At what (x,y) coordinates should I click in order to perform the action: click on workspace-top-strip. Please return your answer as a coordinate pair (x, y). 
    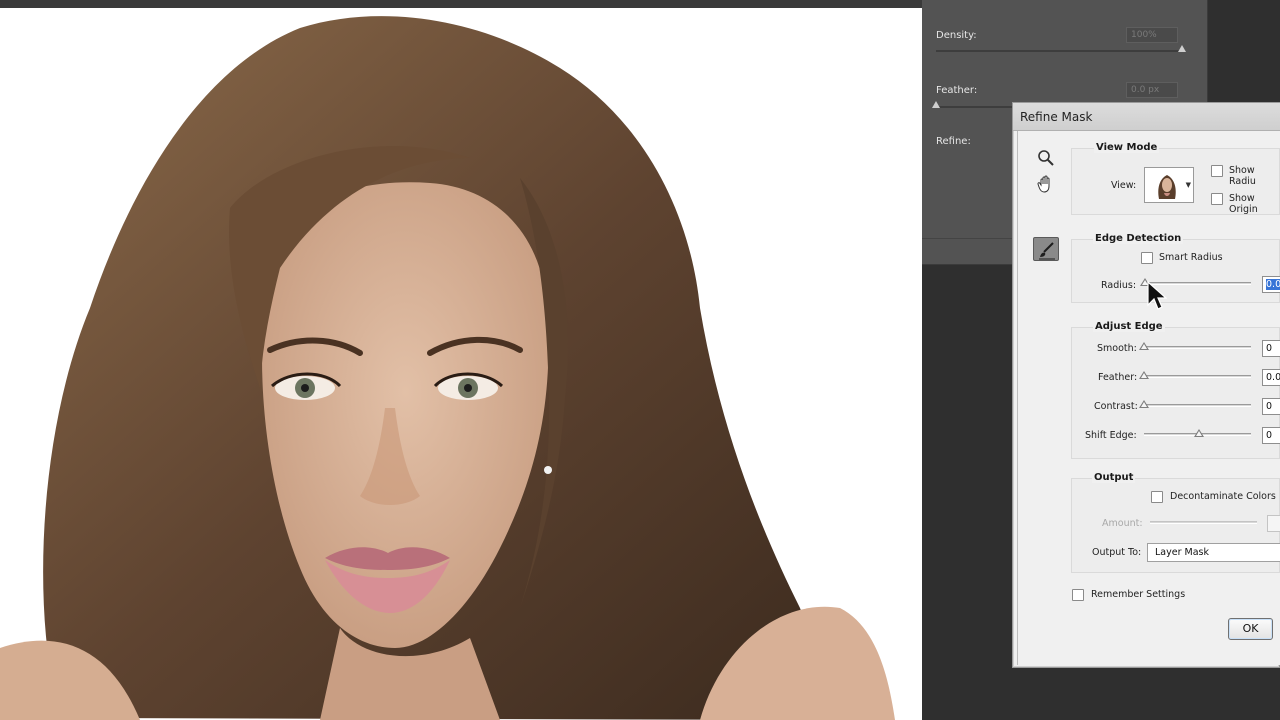
    Looking at the image, I should click on (461, 4).